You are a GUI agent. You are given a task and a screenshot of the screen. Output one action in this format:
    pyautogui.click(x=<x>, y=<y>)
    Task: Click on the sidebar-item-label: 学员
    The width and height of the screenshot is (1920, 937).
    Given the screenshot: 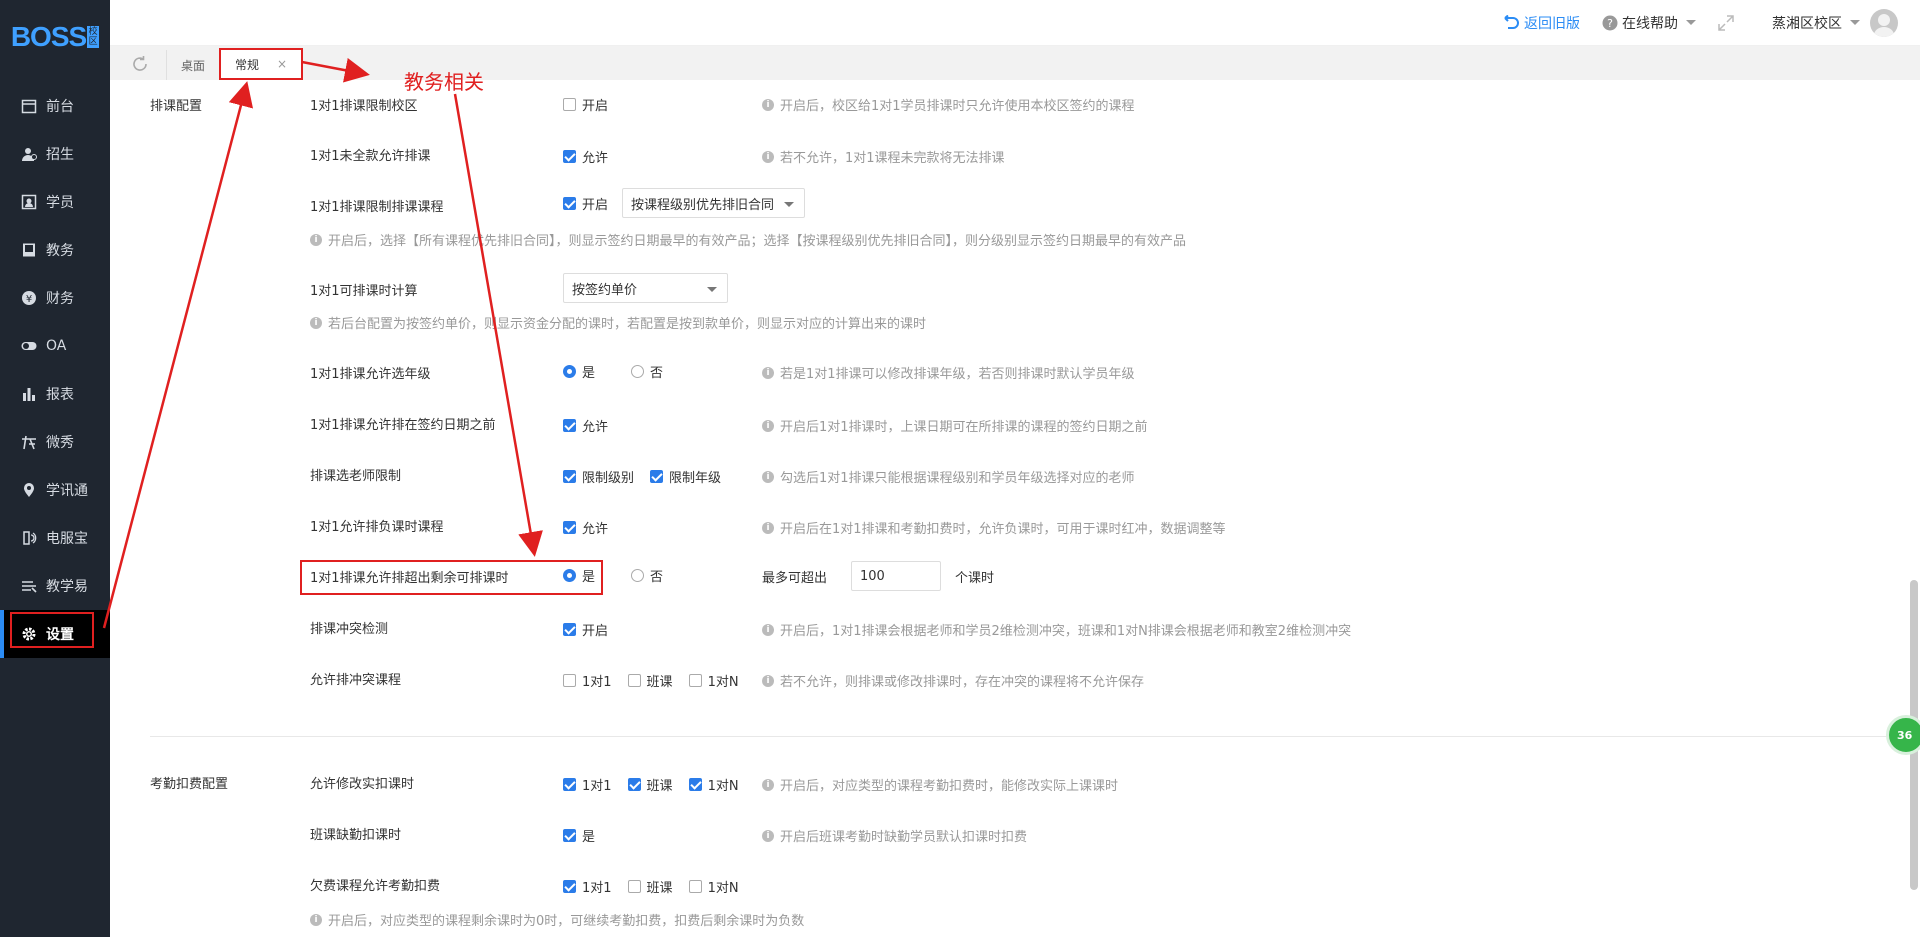 What is the action you would take?
    pyautogui.click(x=60, y=203)
    